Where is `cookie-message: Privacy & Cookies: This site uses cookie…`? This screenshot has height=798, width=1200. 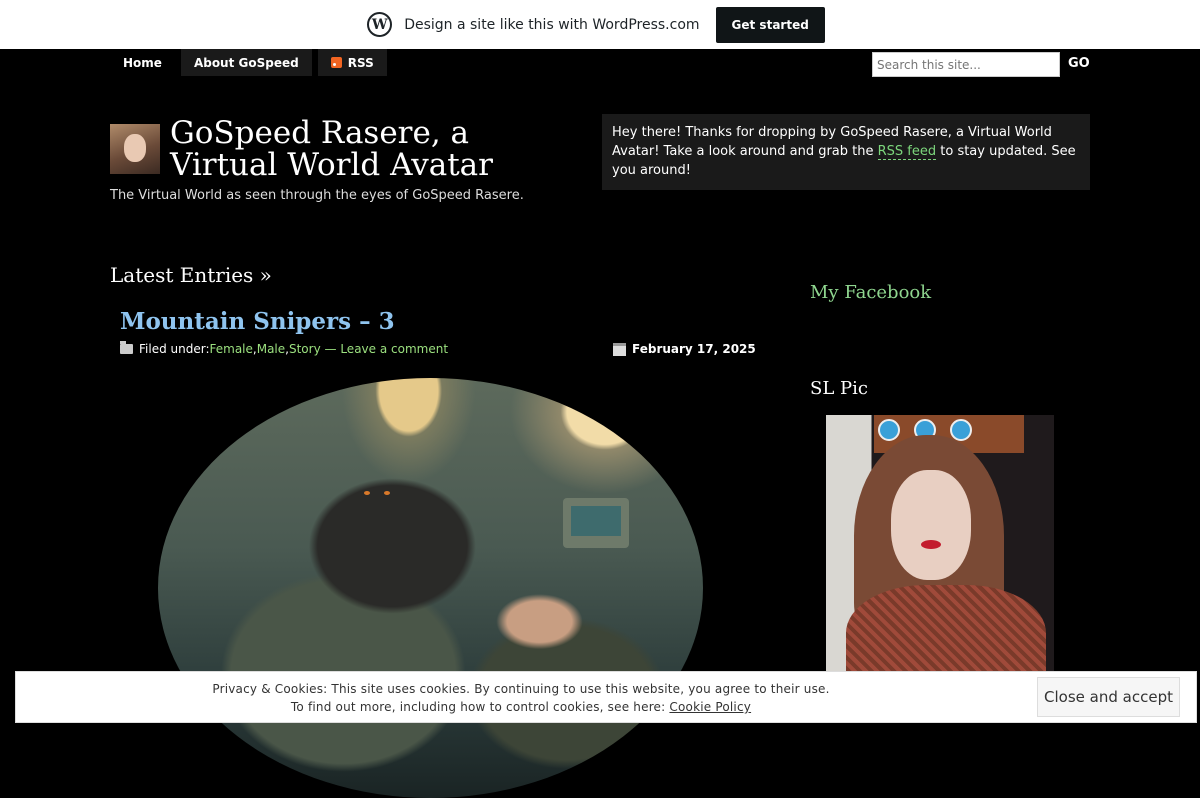
cookie-message: Privacy & Cookies: This site uses cookie… is located at coordinates (521, 698).